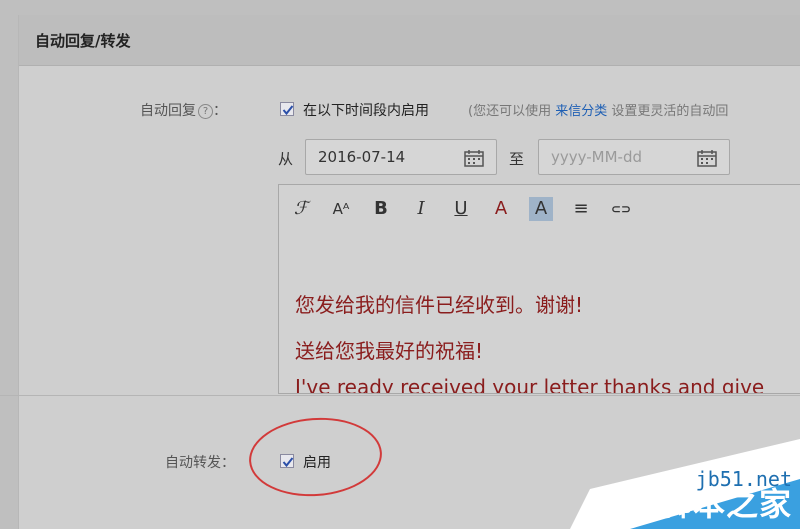 The image size is (800, 529). What do you see at coordinates (510, 111) in the screenshot?
I see `auto-reply-note-prefix: (您还可以使用` at bounding box center [510, 111].